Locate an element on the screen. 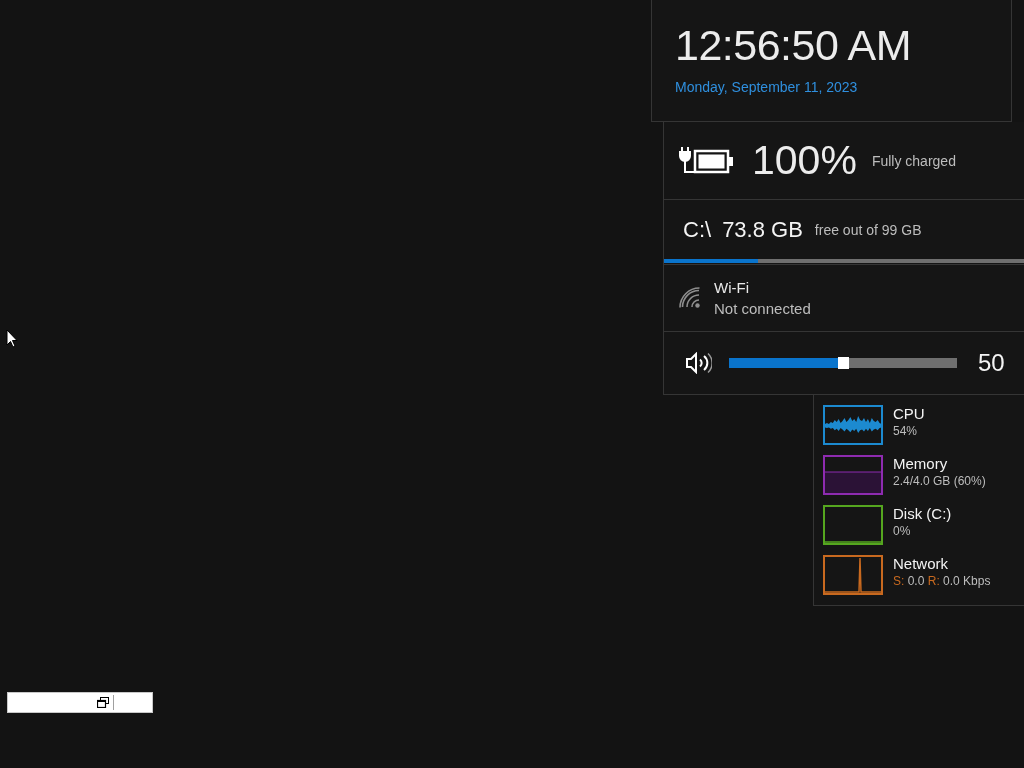 The height and width of the screenshot is (768, 1024). disk-space-detail: free out of 99 GB is located at coordinates (868, 229).